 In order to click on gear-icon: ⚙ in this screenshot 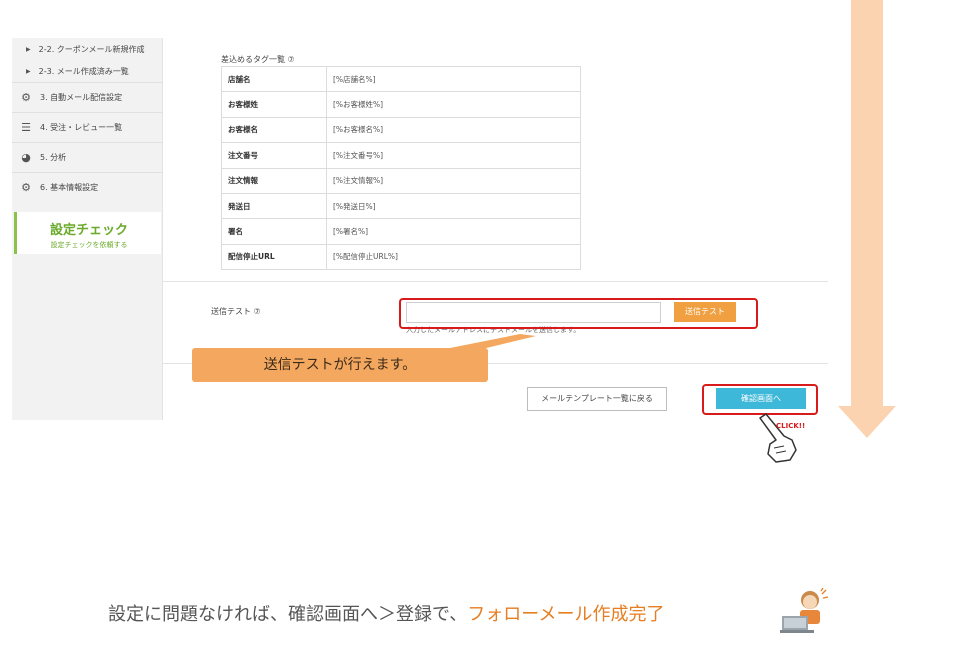, I will do `click(26, 187)`.